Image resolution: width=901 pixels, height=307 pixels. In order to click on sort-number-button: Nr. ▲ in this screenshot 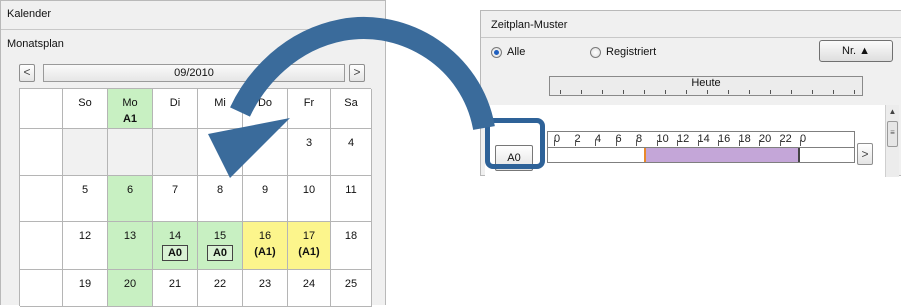, I will do `click(856, 51)`.